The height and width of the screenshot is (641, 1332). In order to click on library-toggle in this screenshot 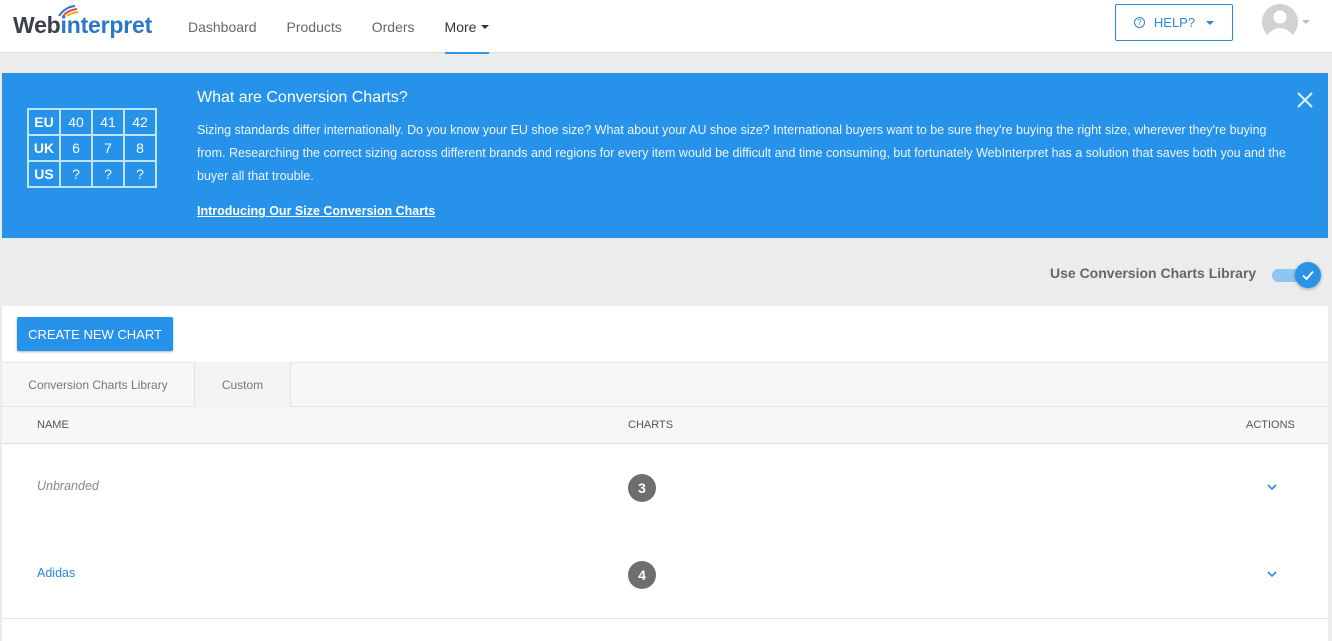, I will do `click(1297, 275)`.